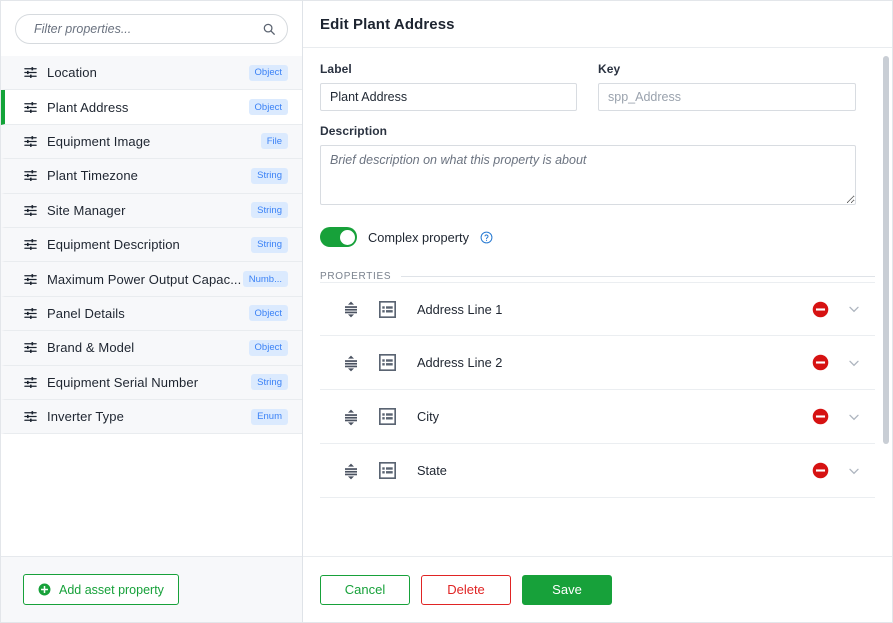 This screenshot has height=623, width=893. What do you see at coordinates (151, 73) in the screenshot?
I see `sidebar-item-location: Location Object` at bounding box center [151, 73].